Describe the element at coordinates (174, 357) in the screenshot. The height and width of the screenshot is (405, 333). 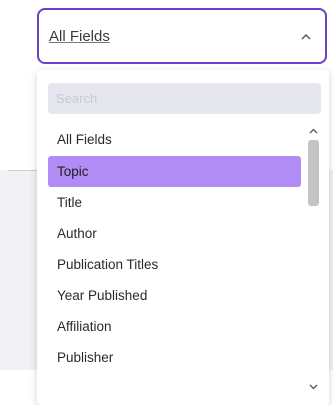
I see `option-publisher: Publisher` at that location.